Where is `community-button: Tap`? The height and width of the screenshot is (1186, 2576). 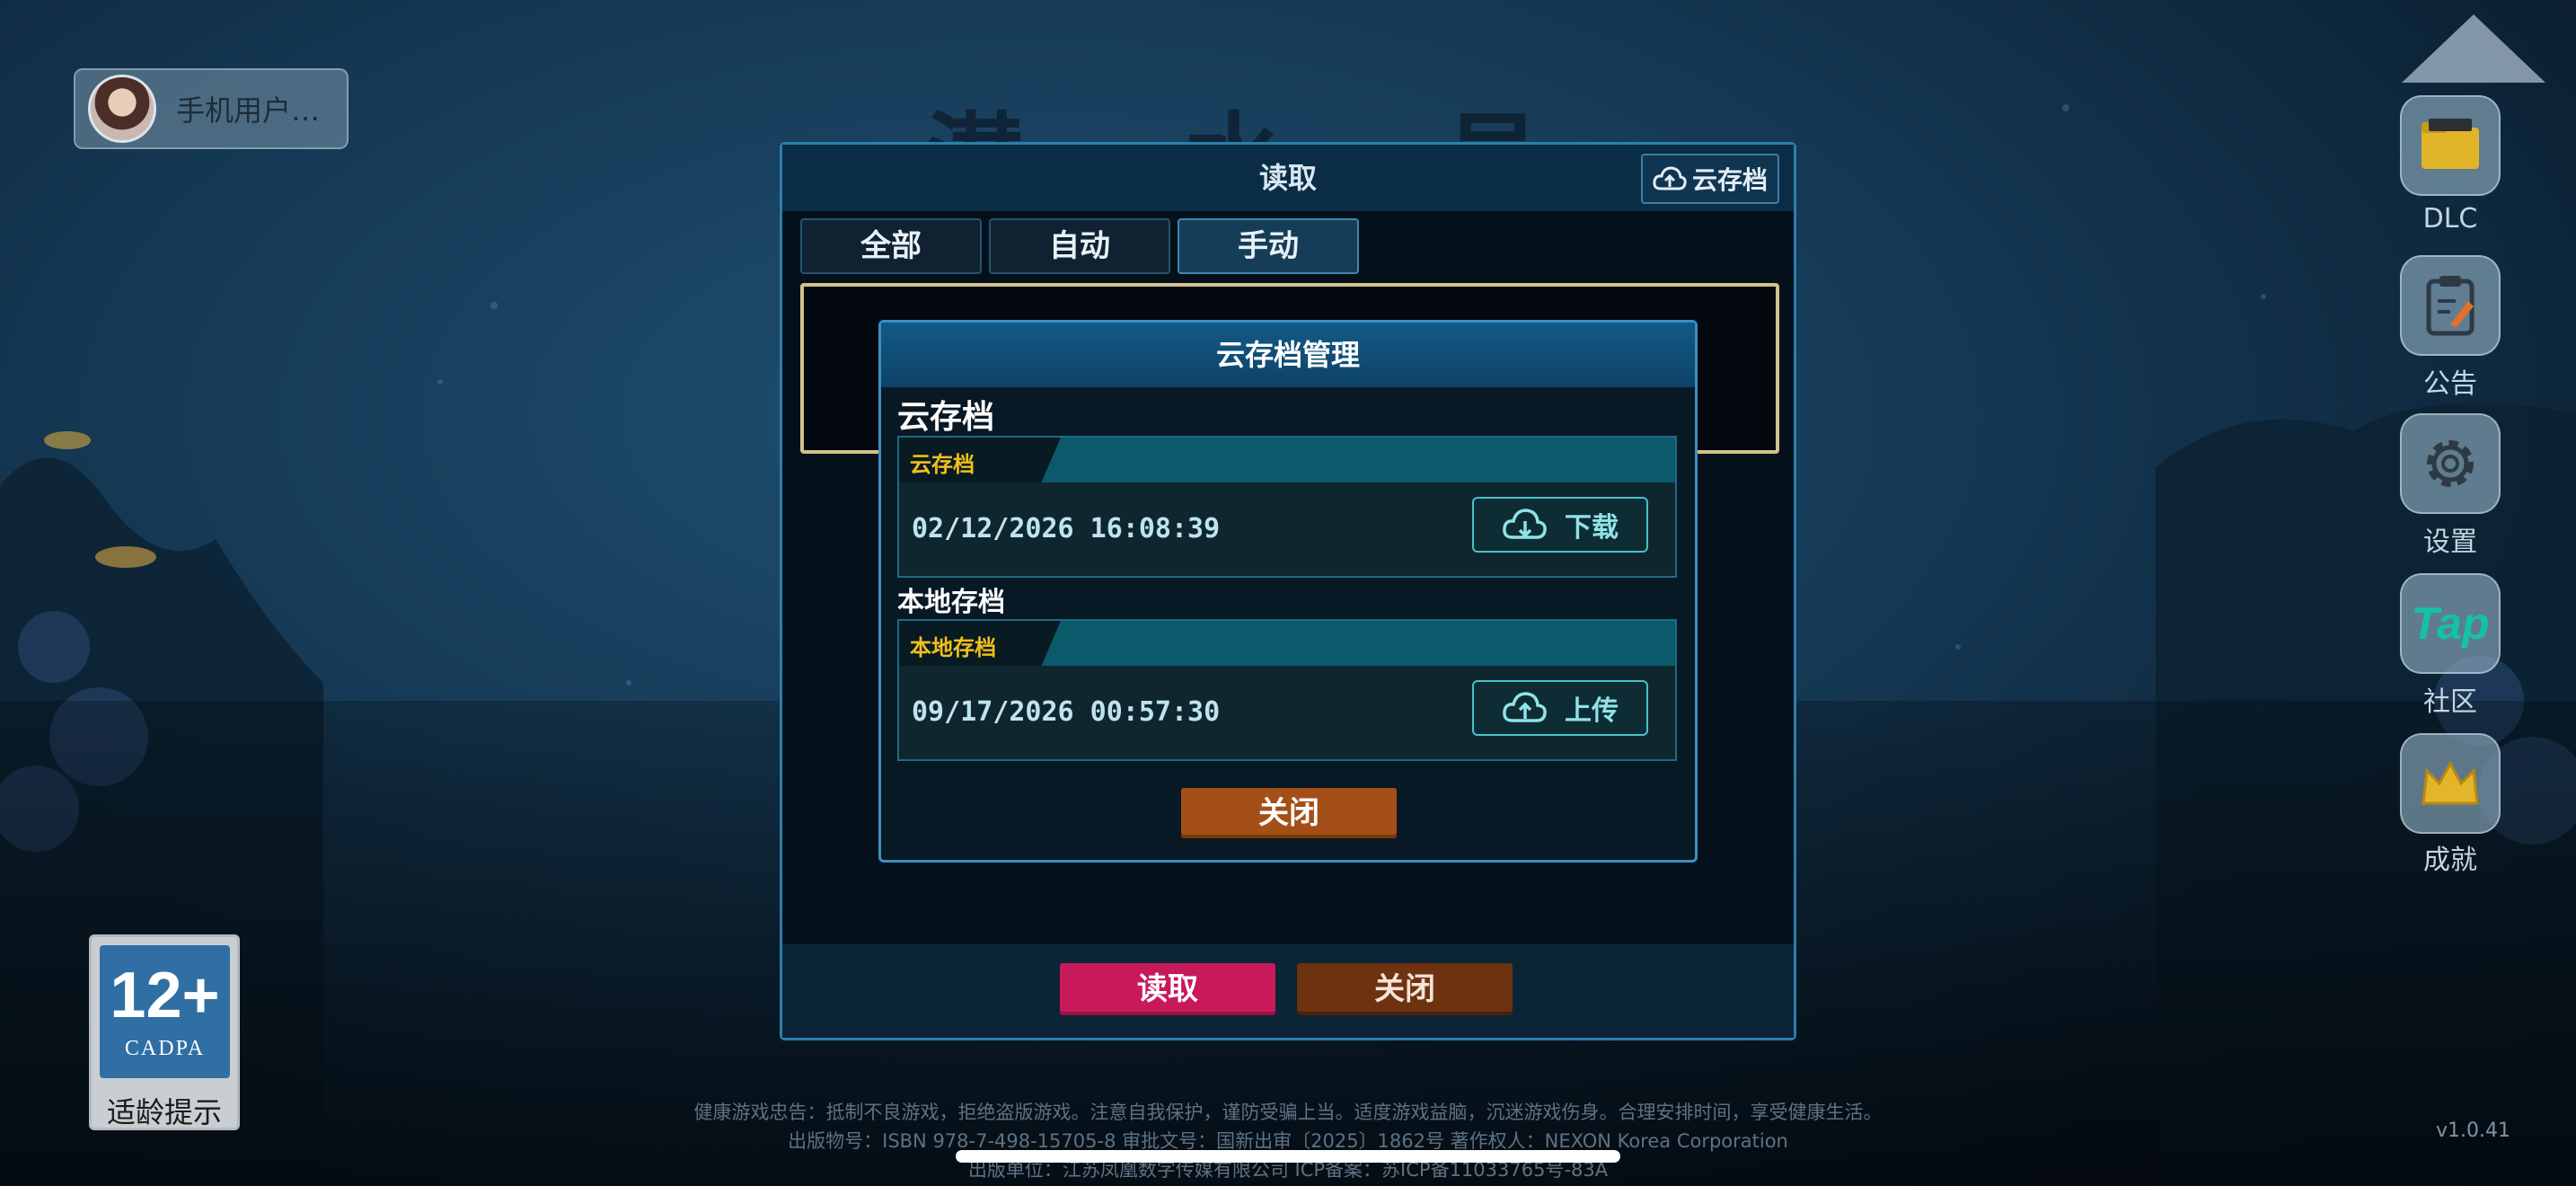
community-button: Tap is located at coordinates (2450, 623).